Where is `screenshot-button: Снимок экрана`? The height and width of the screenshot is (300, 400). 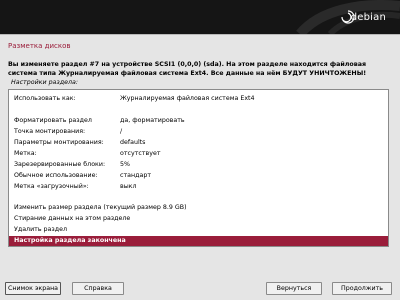 screenshot-button: Снимок экрана is located at coordinates (33, 288).